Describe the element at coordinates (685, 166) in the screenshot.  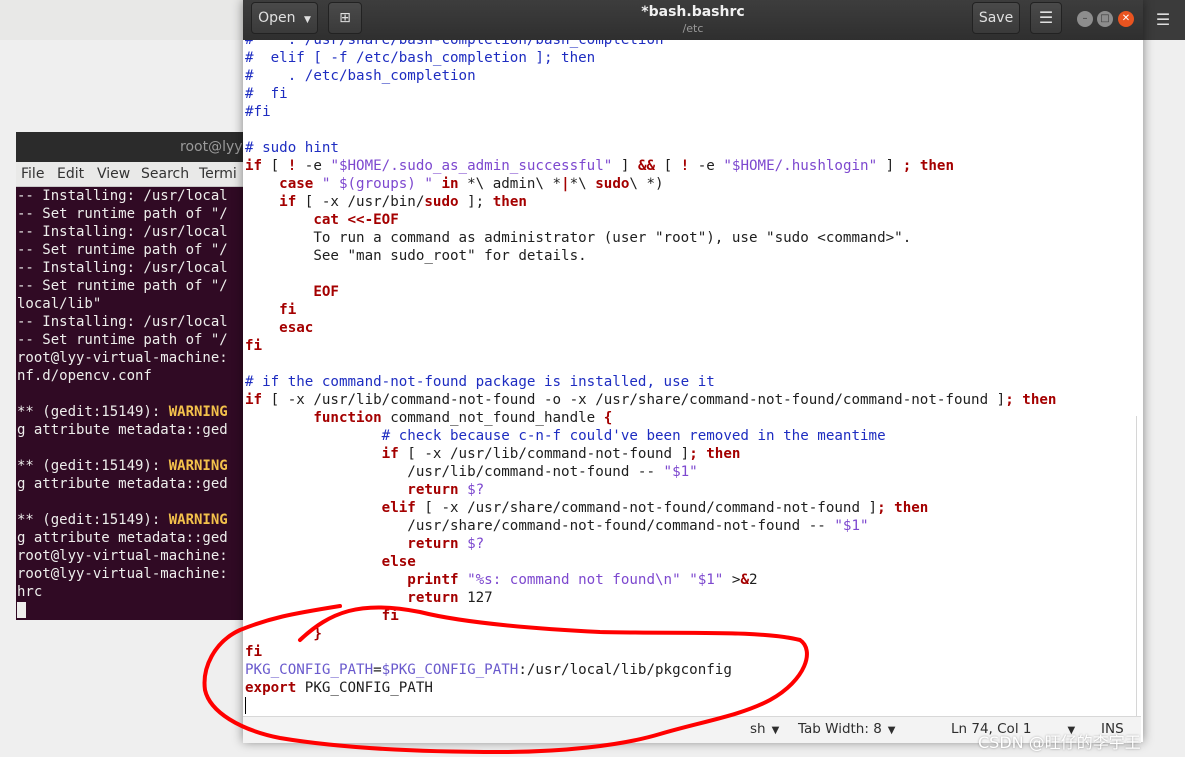
I see `code-token: !` at that location.